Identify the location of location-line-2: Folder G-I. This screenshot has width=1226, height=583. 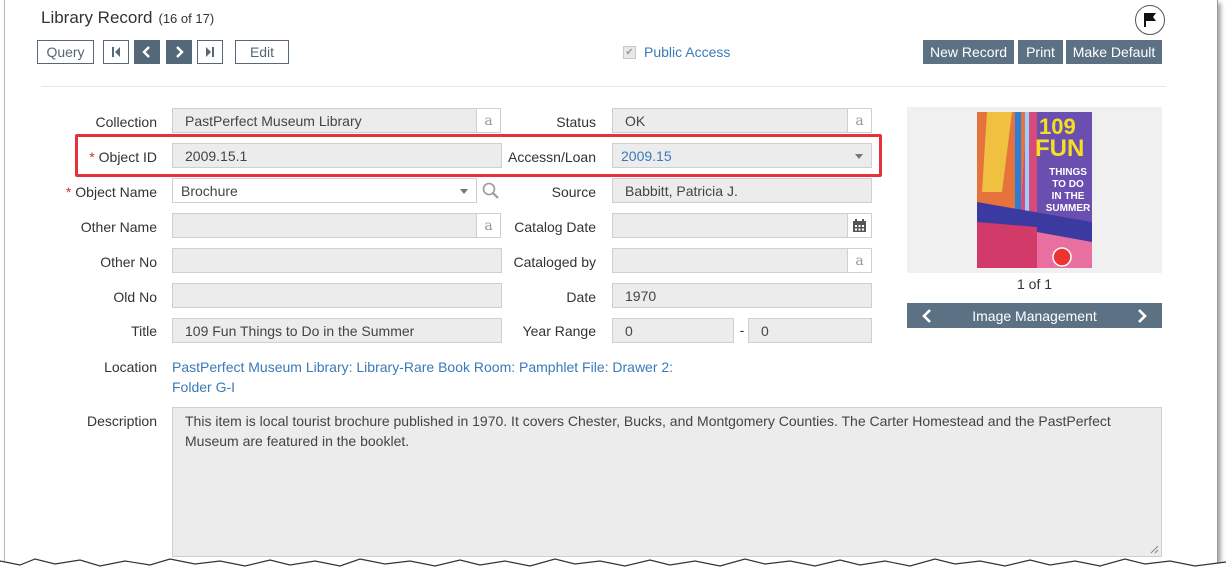
(204, 387).